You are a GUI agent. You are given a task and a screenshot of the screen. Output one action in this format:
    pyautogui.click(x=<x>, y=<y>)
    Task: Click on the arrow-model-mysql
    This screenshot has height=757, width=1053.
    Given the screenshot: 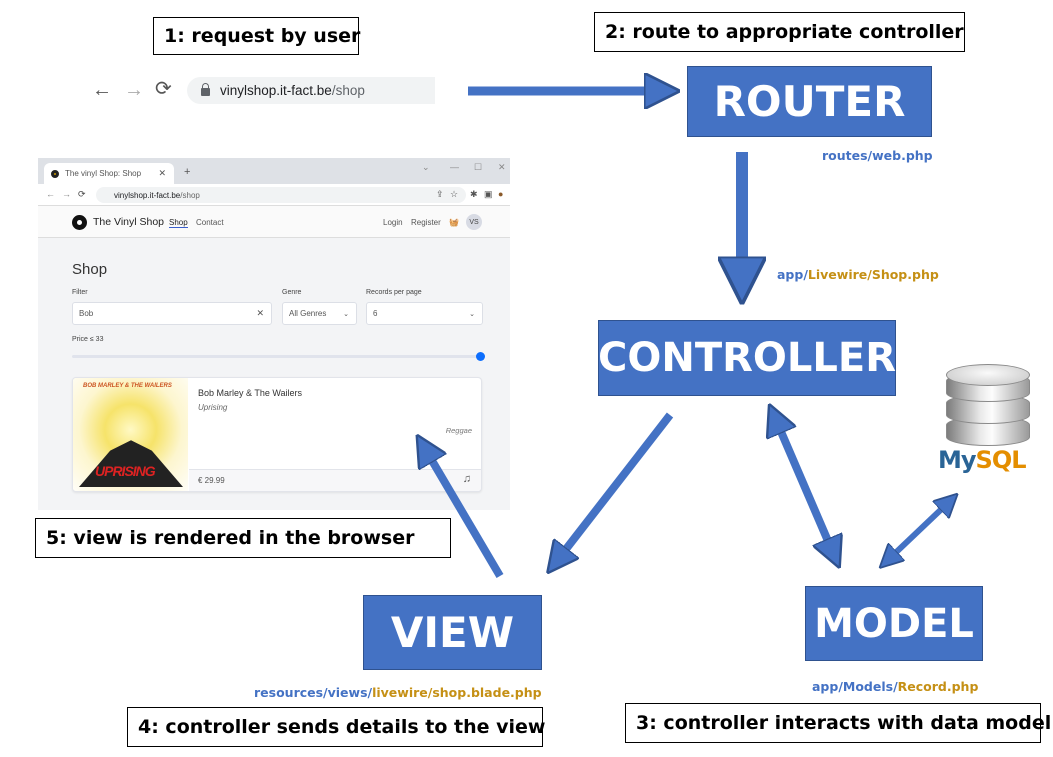 What is the action you would take?
    pyautogui.click(x=919, y=530)
    